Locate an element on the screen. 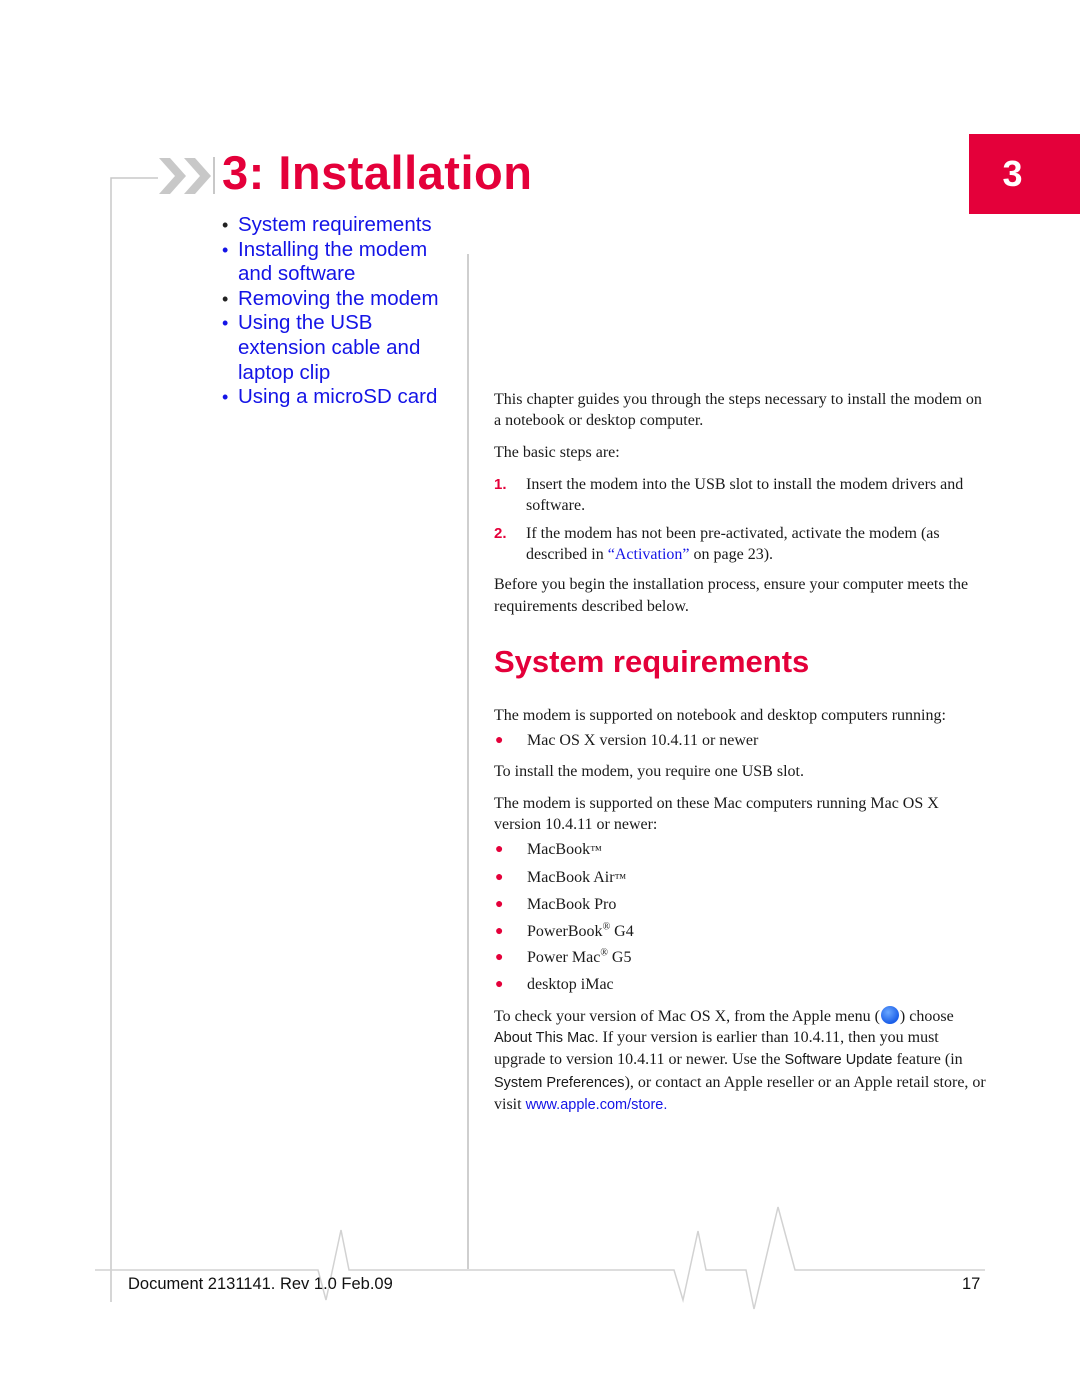  ui-term-software-update: Software Update is located at coordinates (838, 1060).